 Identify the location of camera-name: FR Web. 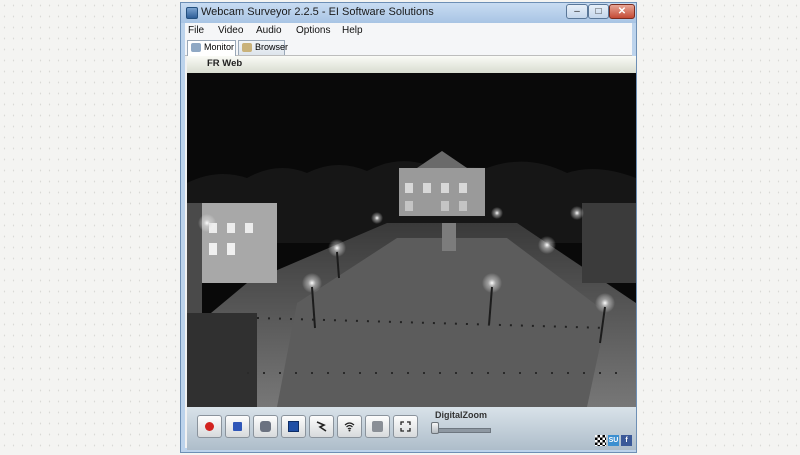
(225, 63).